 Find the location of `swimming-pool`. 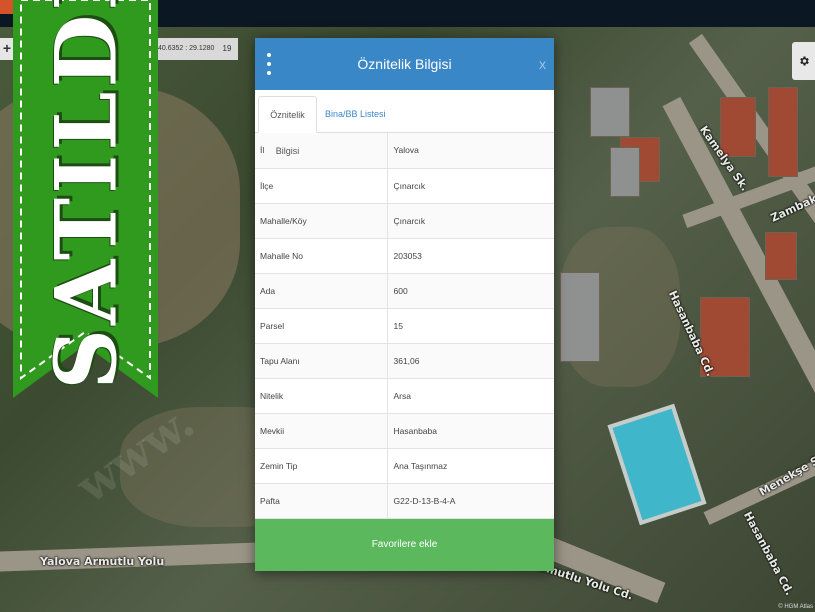

swimming-pool is located at coordinates (657, 464).